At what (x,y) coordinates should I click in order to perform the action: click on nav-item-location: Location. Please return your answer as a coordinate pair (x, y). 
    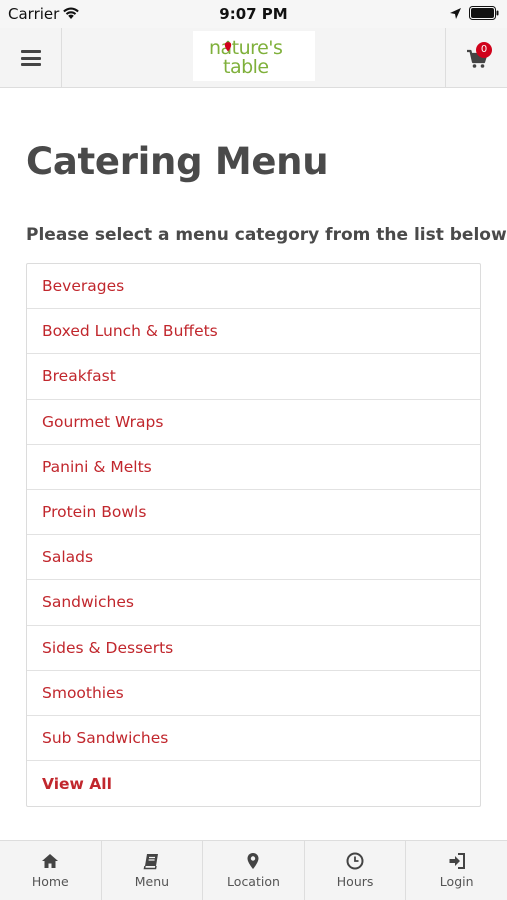
    Looking at the image, I should click on (254, 870).